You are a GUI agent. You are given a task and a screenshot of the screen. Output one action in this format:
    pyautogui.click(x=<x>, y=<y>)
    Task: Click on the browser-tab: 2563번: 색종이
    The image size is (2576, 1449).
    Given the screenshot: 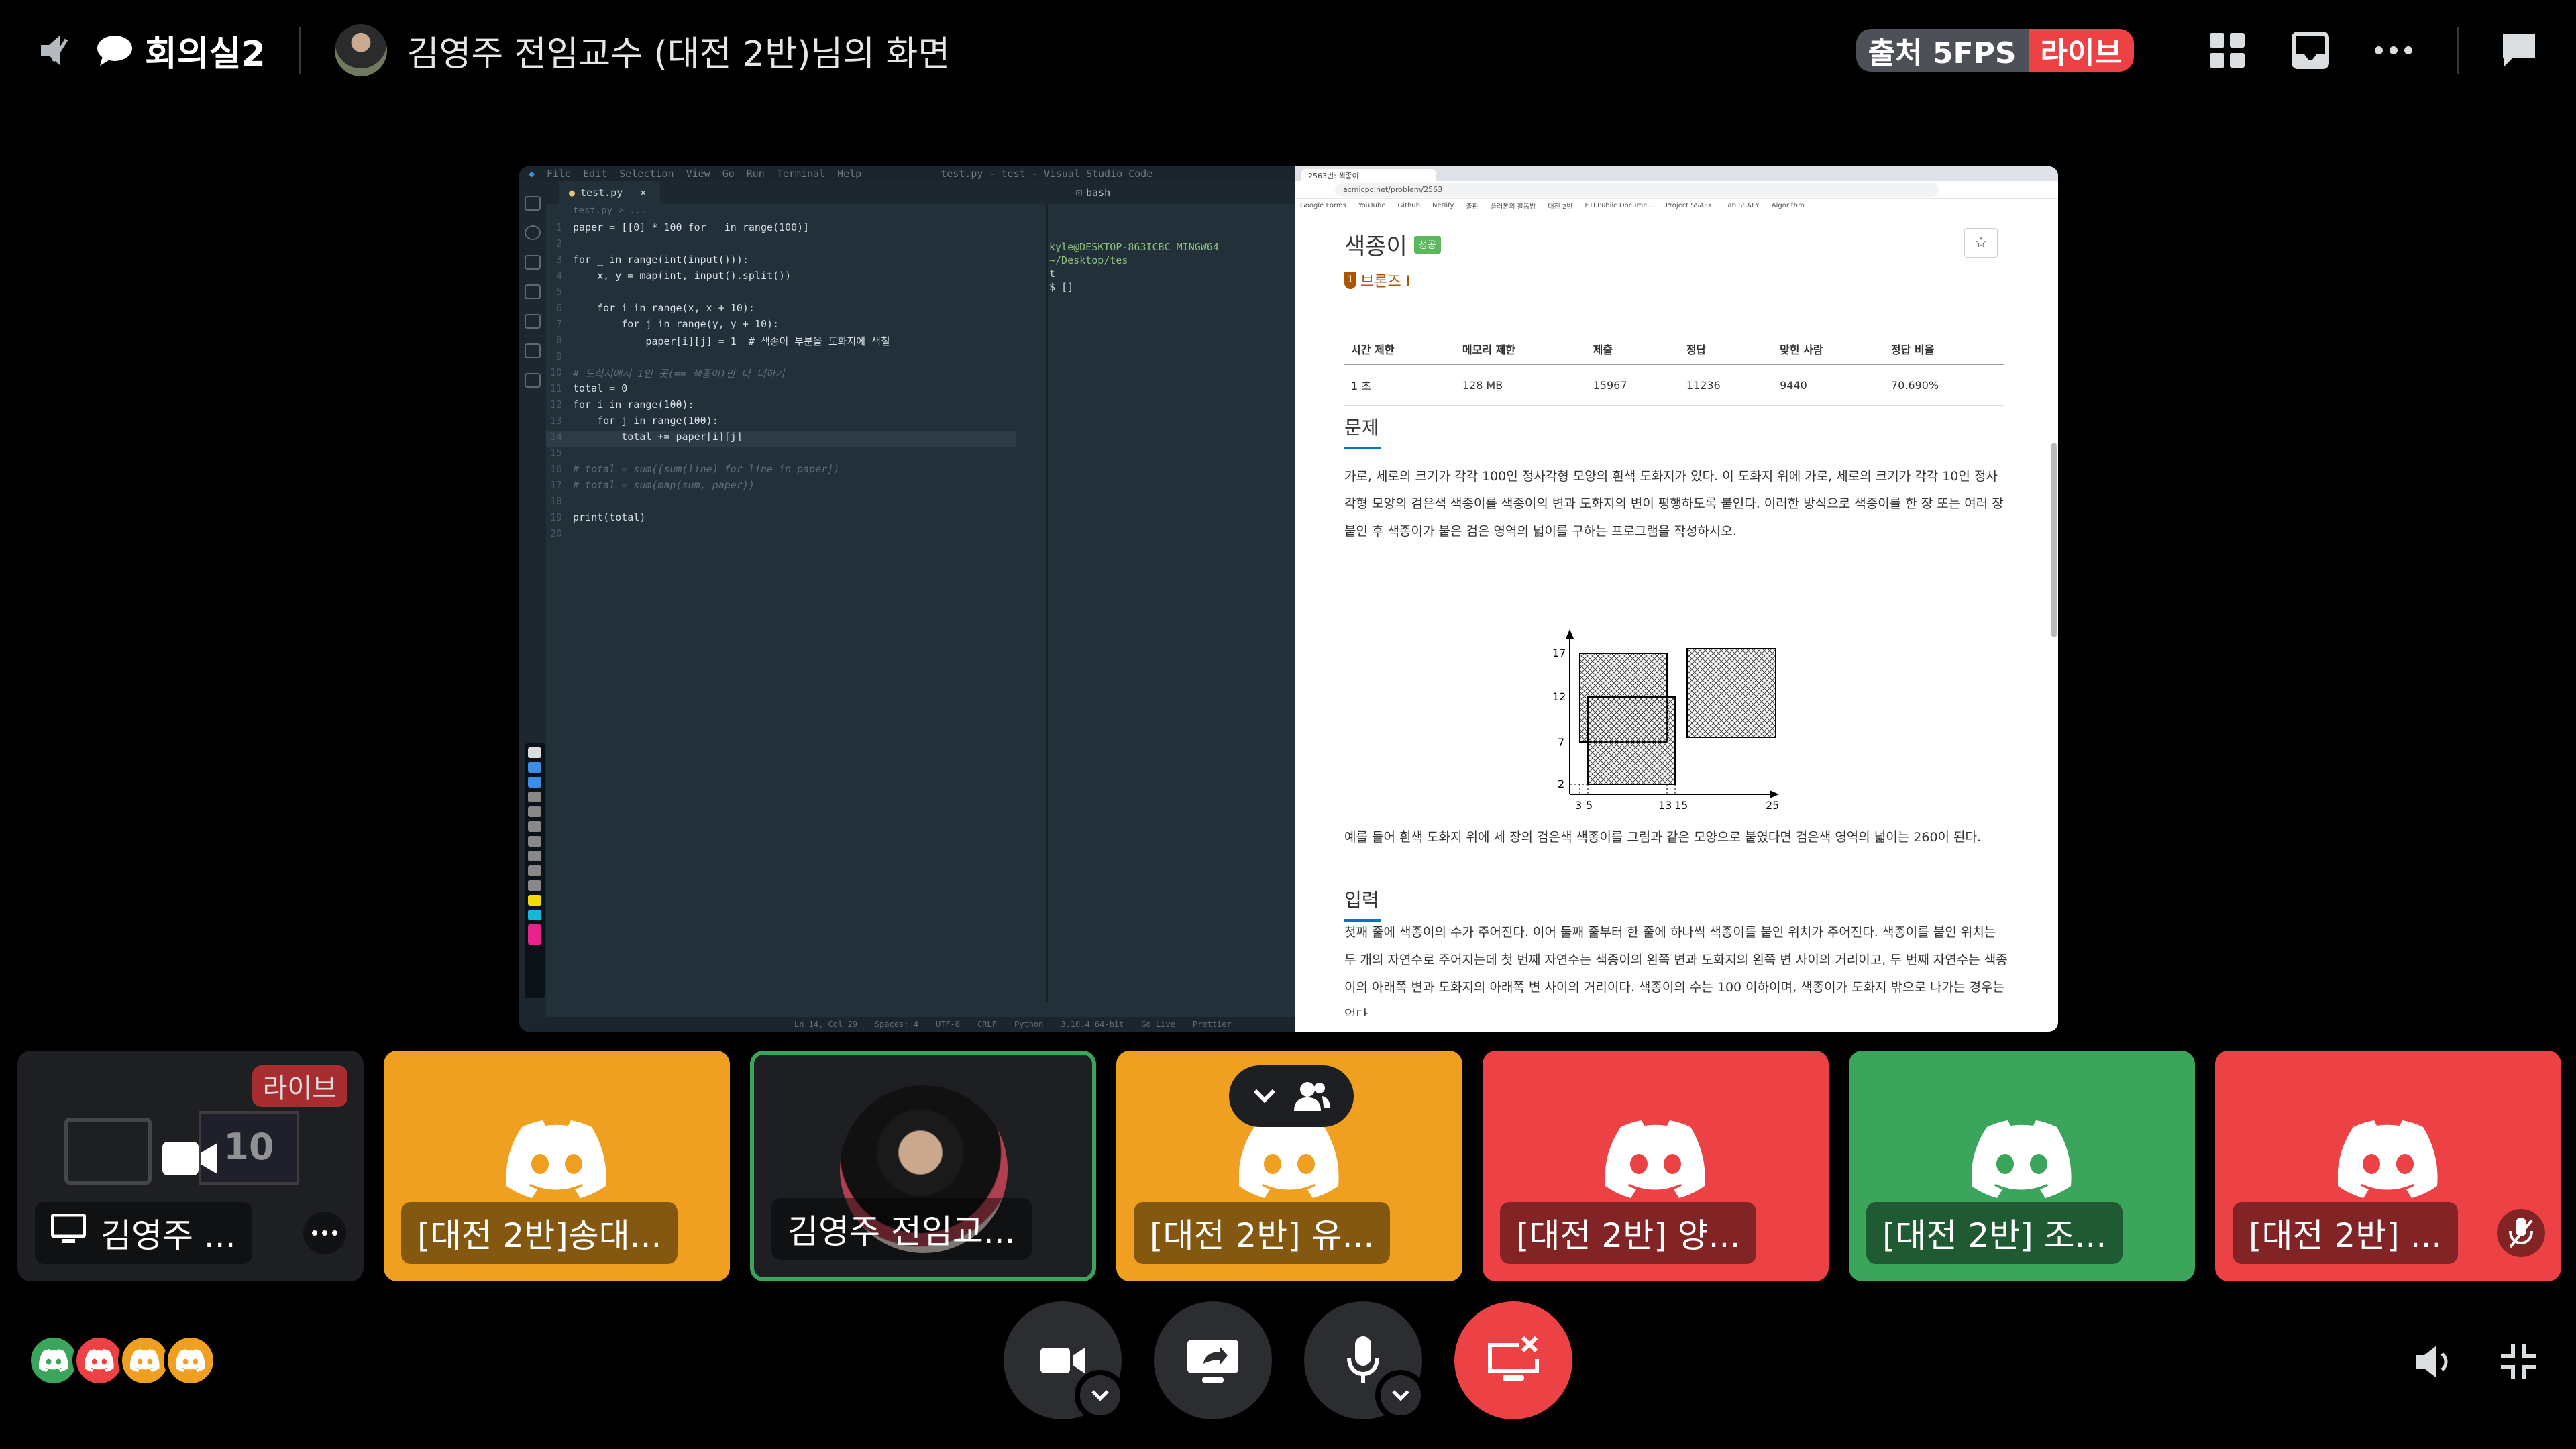 What is the action you would take?
    pyautogui.click(x=1368, y=175)
    